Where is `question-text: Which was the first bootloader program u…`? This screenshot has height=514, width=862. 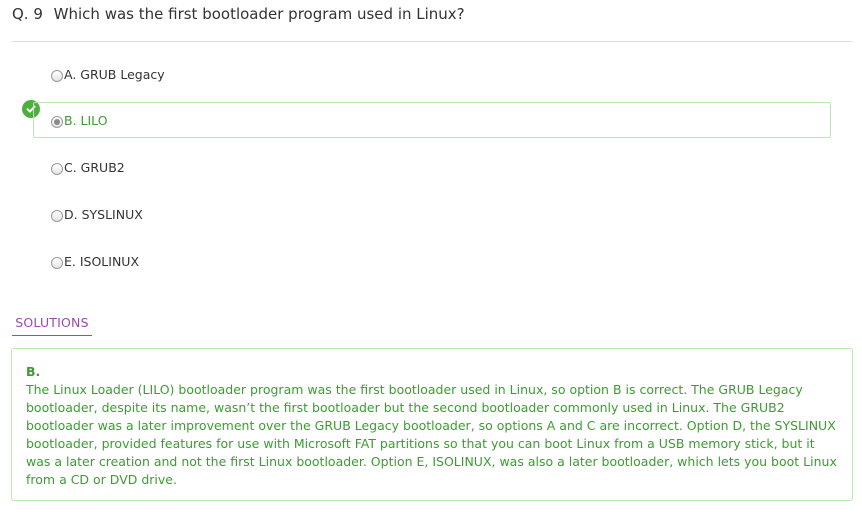
question-text: Which was the first bootloader program u… is located at coordinates (259, 14).